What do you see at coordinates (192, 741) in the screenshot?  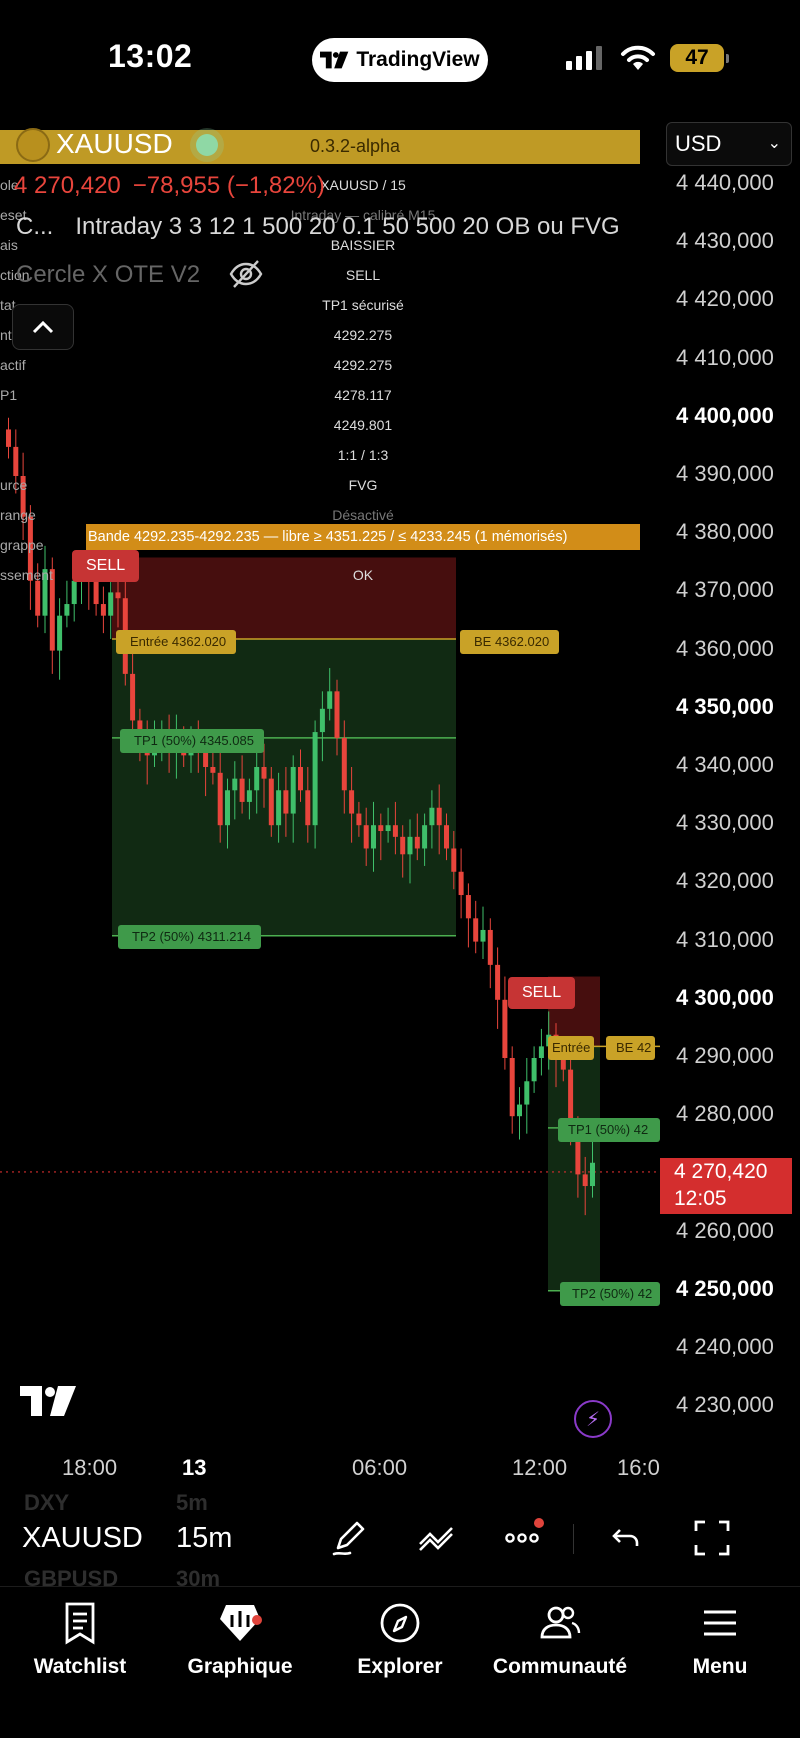 I see `tp1-tag-1: TP1 (50%) 4345.085` at bounding box center [192, 741].